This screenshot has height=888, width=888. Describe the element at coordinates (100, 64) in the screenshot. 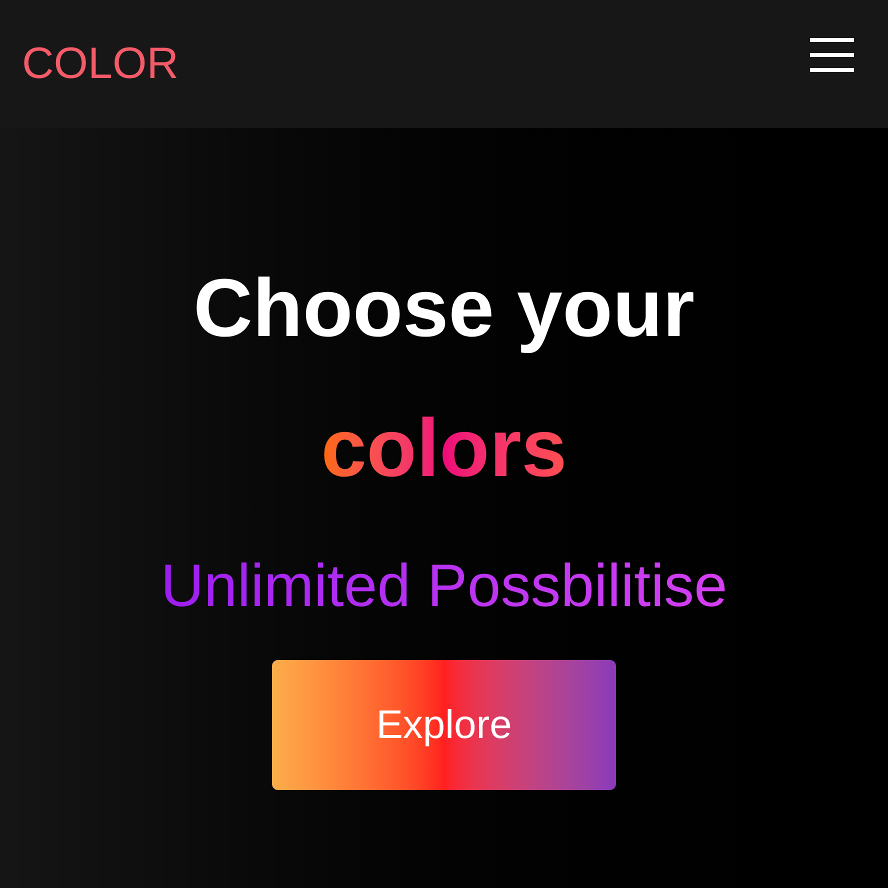

I see `logo: COLOR` at that location.